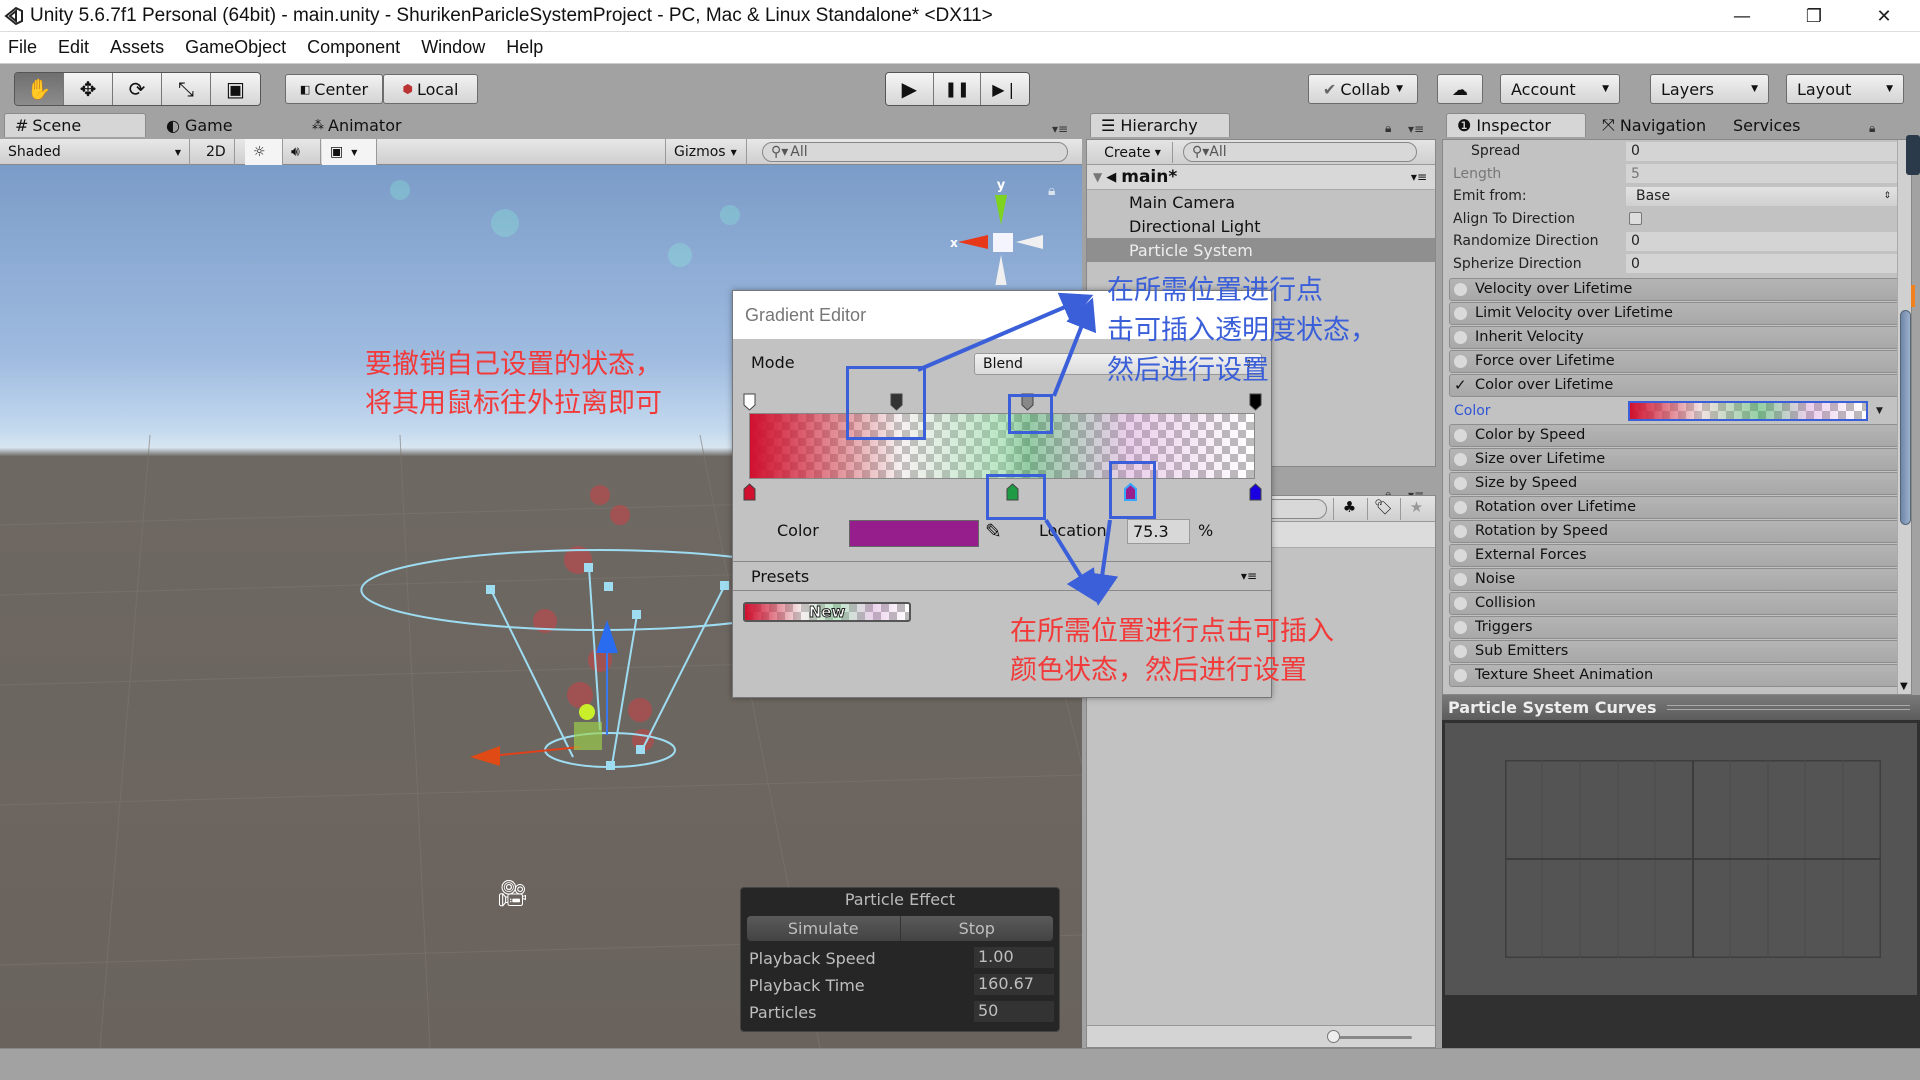  What do you see at coordinates (1516, 125) in the screenshot?
I see `tab-inspector: ❶ Inspector` at bounding box center [1516, 125].